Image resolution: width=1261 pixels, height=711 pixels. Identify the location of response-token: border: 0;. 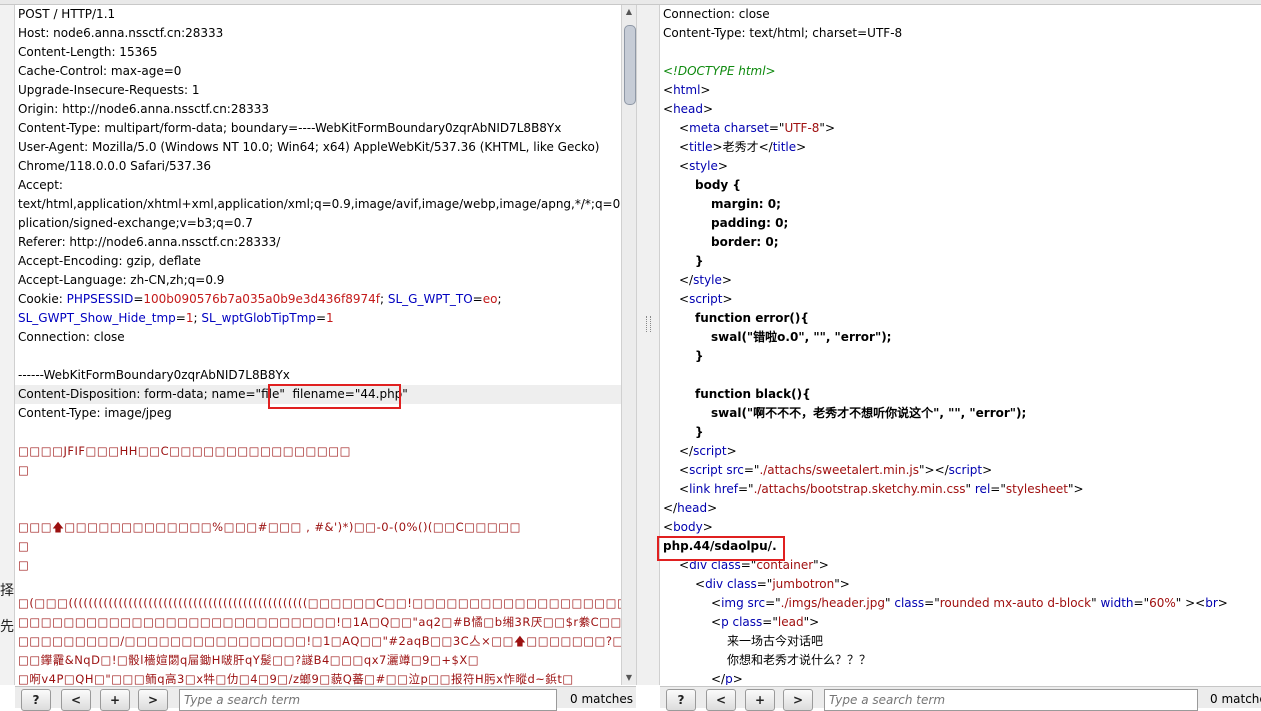
(745, 242).